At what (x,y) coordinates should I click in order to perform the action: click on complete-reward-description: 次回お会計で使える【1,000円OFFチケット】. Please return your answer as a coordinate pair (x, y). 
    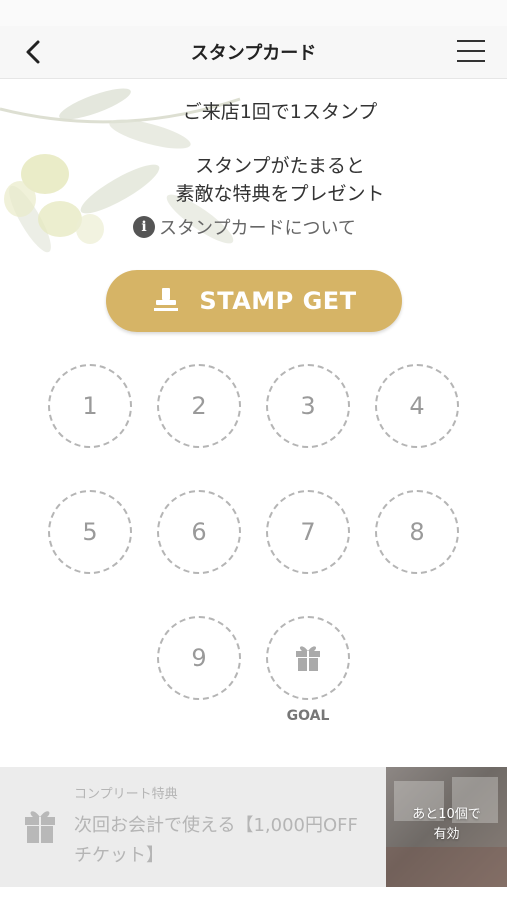
    Looking at the image, I should click on (216, 840).